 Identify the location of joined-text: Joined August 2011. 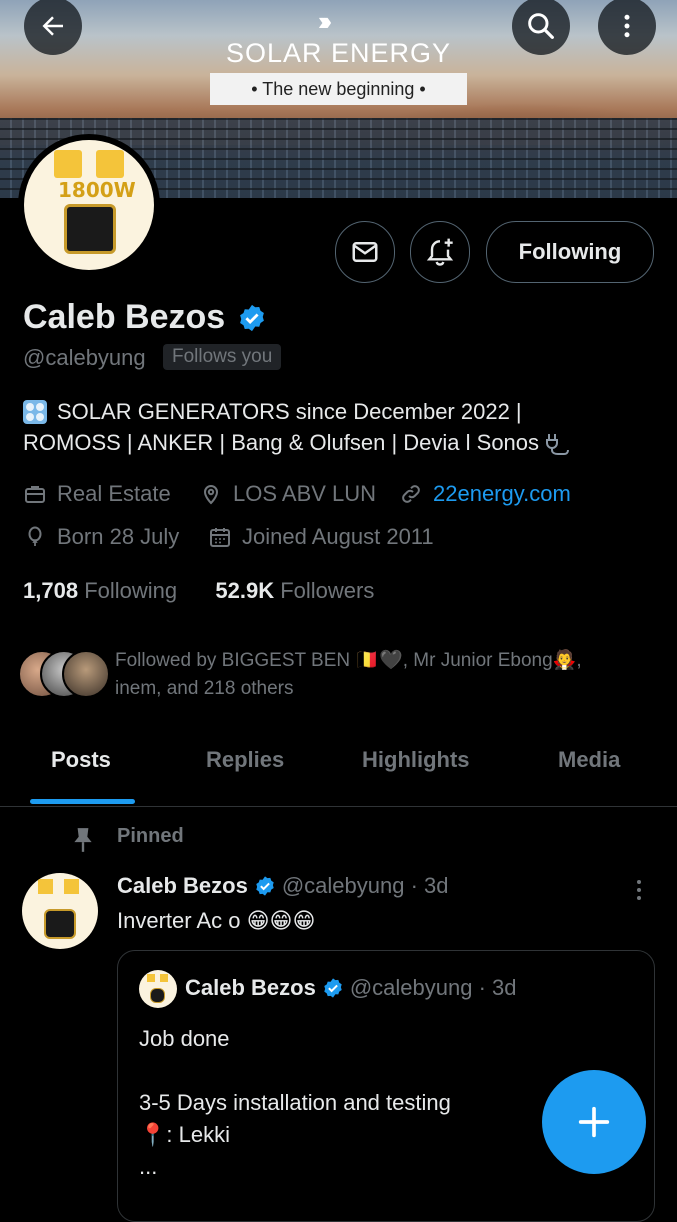
(338, 536).